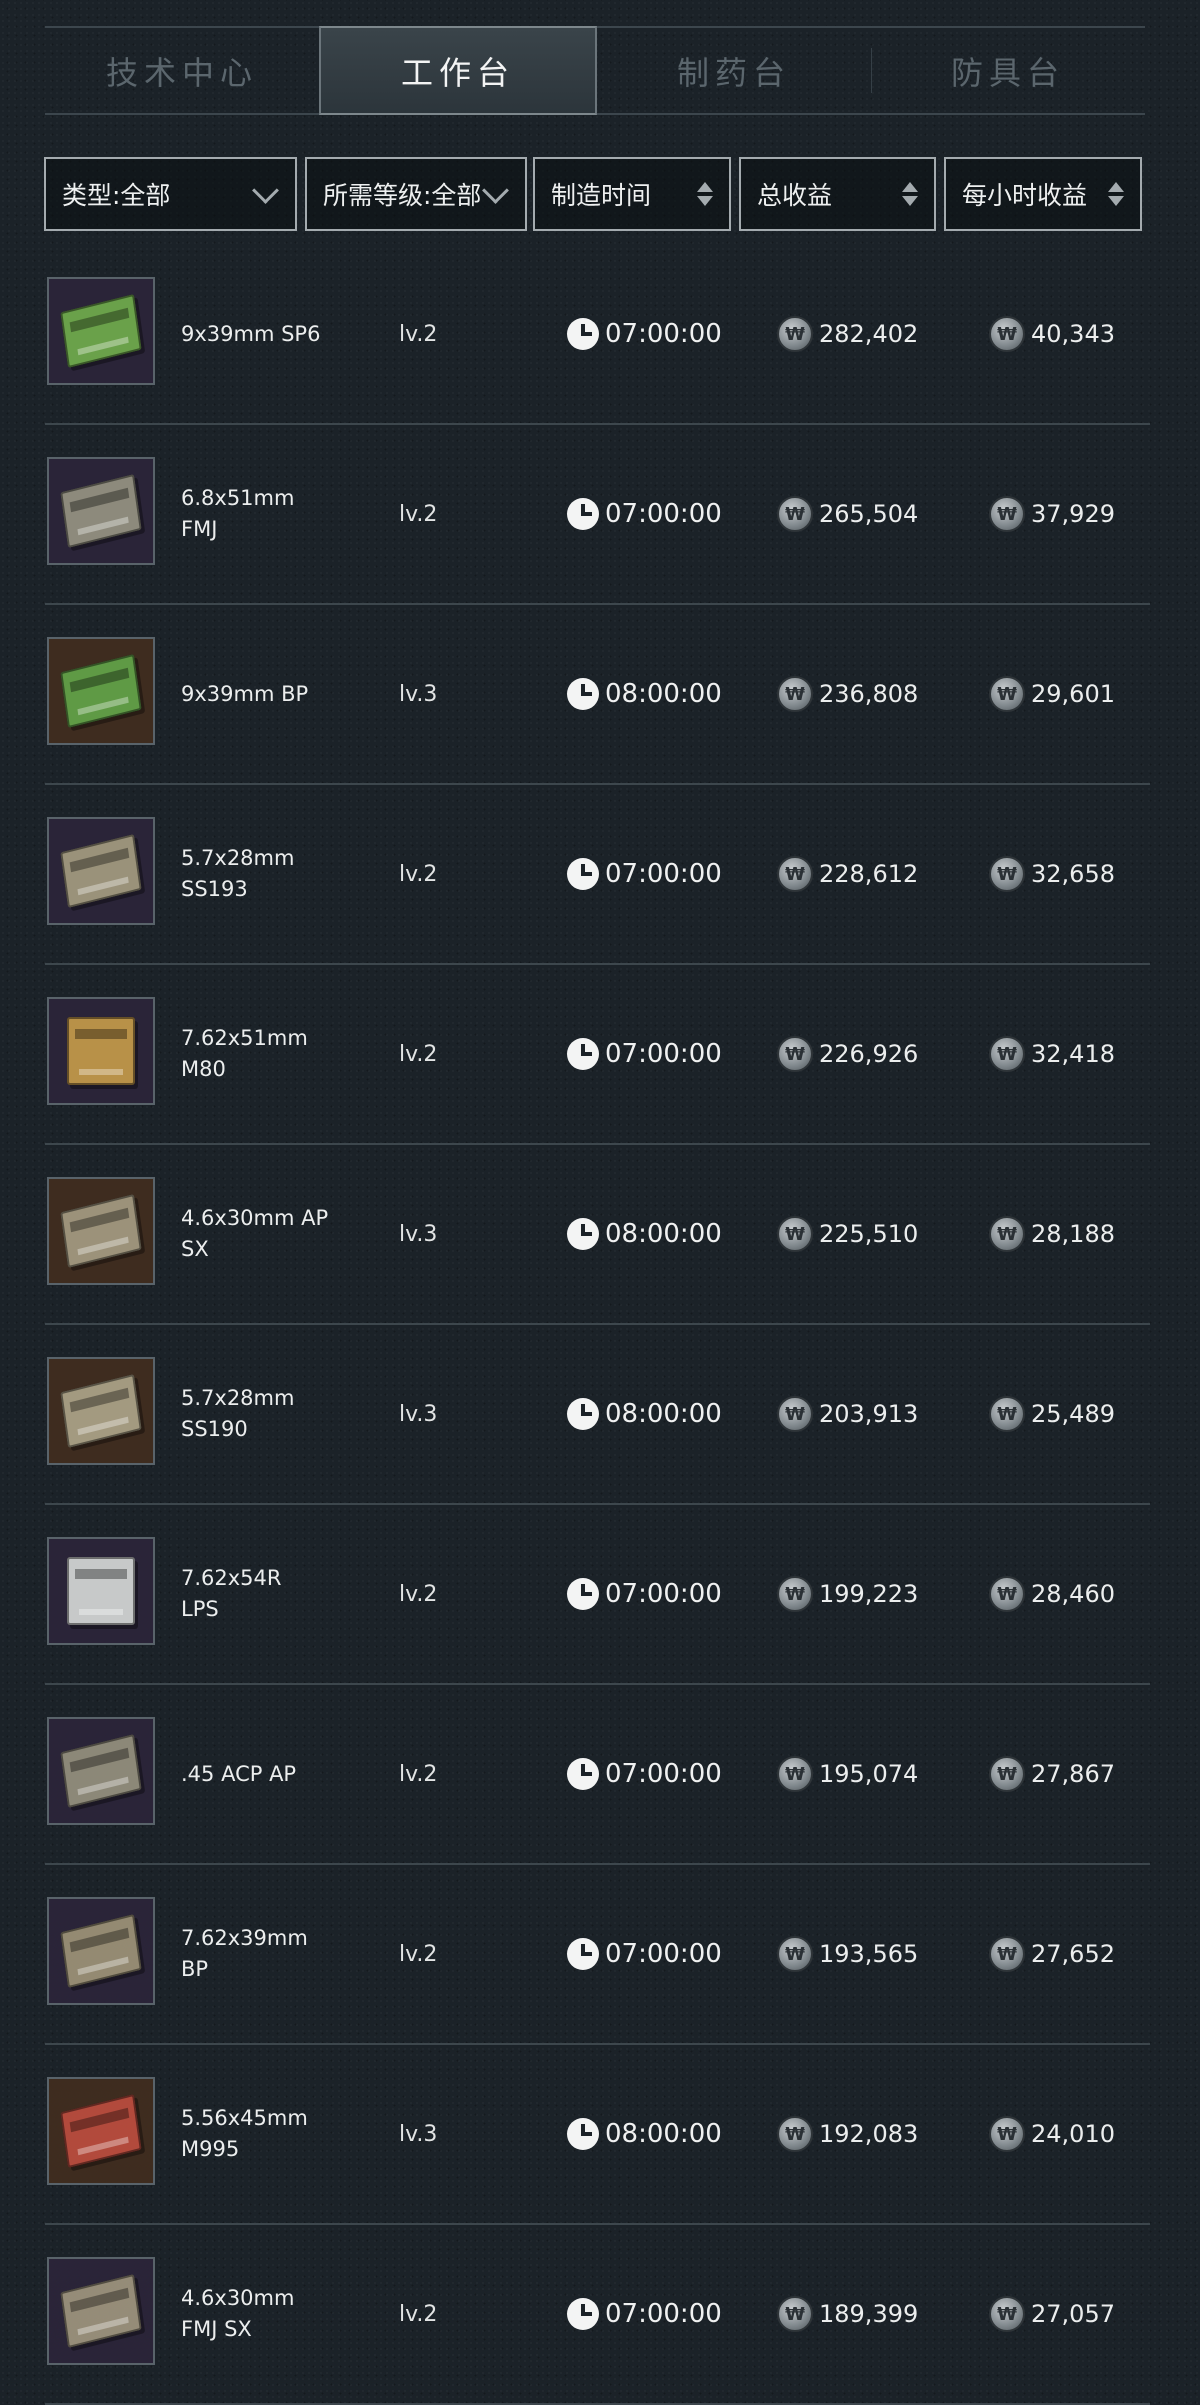 The image size is (1200, 2405). Describe the element at coordinates (847, 1414) in the screenshot. I see `total-profit: ₩ 203,913` at that location.